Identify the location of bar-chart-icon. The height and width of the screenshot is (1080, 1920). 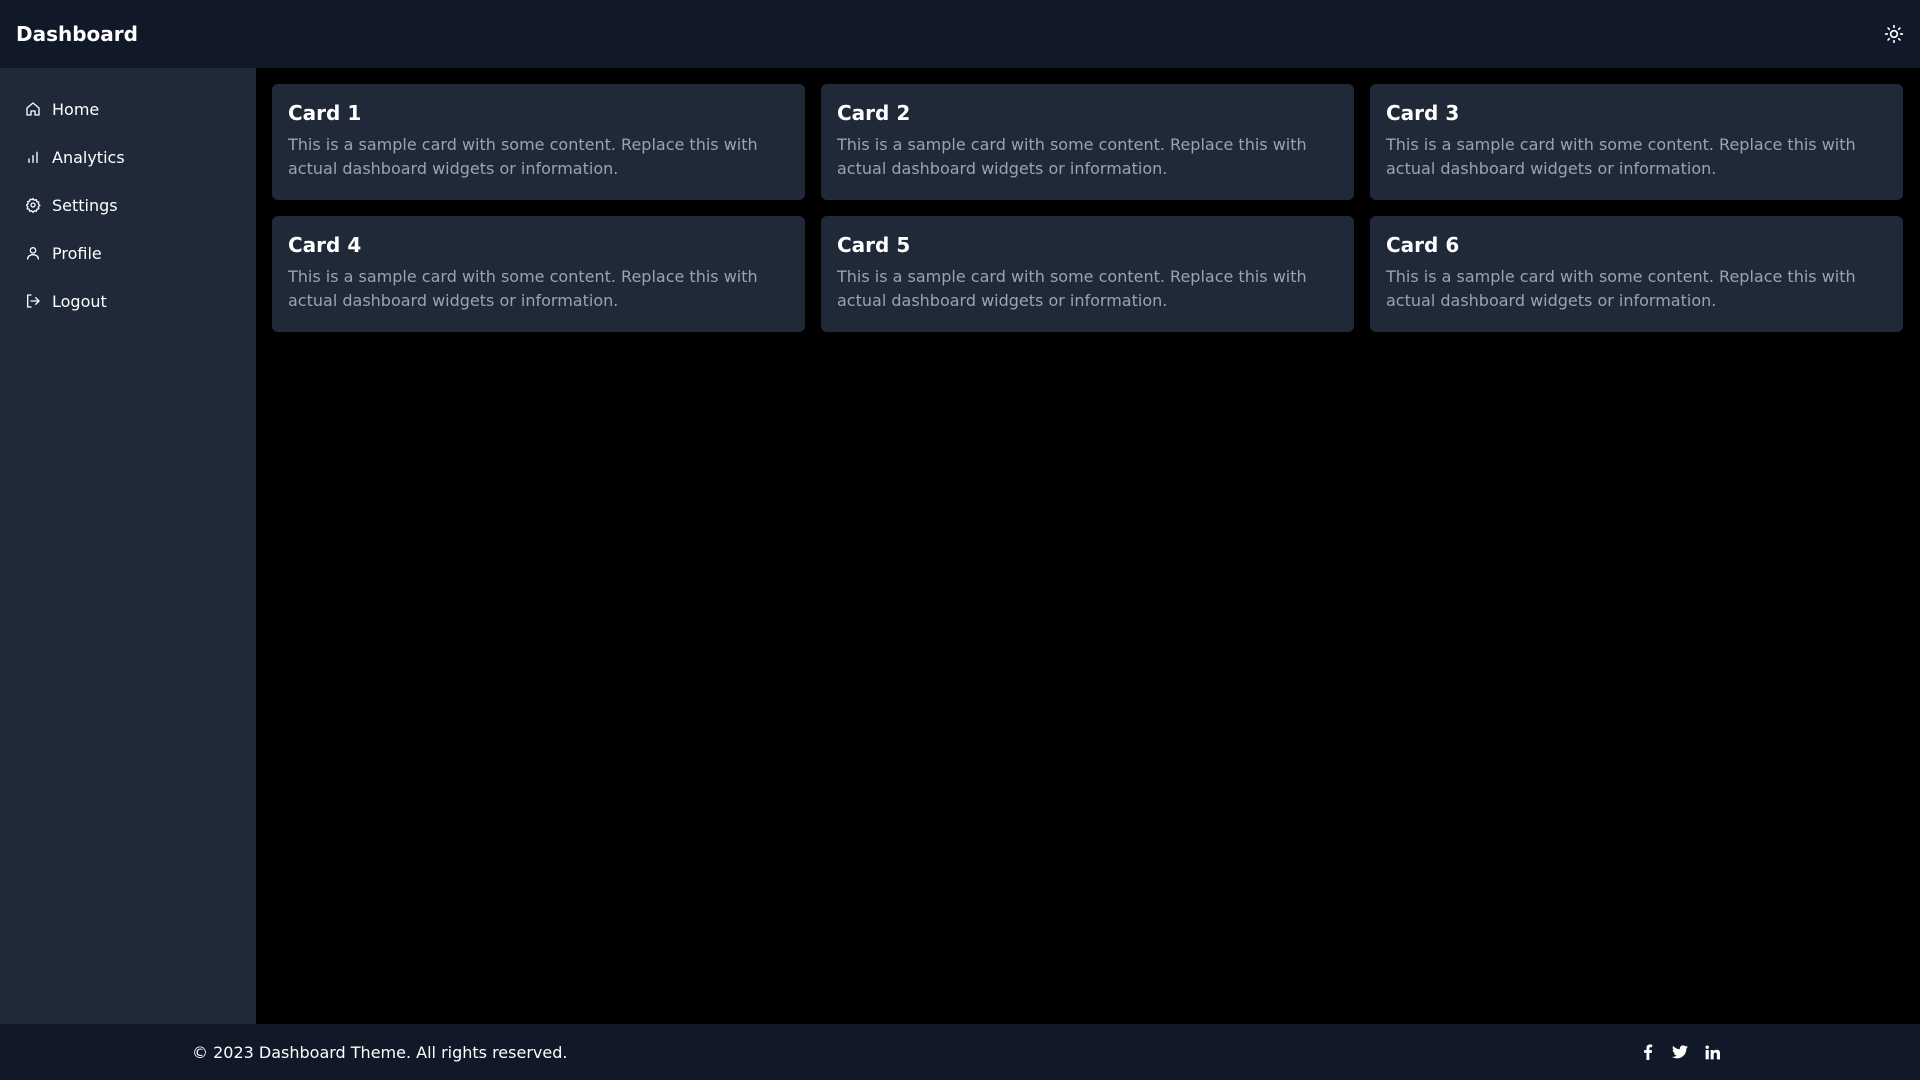
(33, 157).